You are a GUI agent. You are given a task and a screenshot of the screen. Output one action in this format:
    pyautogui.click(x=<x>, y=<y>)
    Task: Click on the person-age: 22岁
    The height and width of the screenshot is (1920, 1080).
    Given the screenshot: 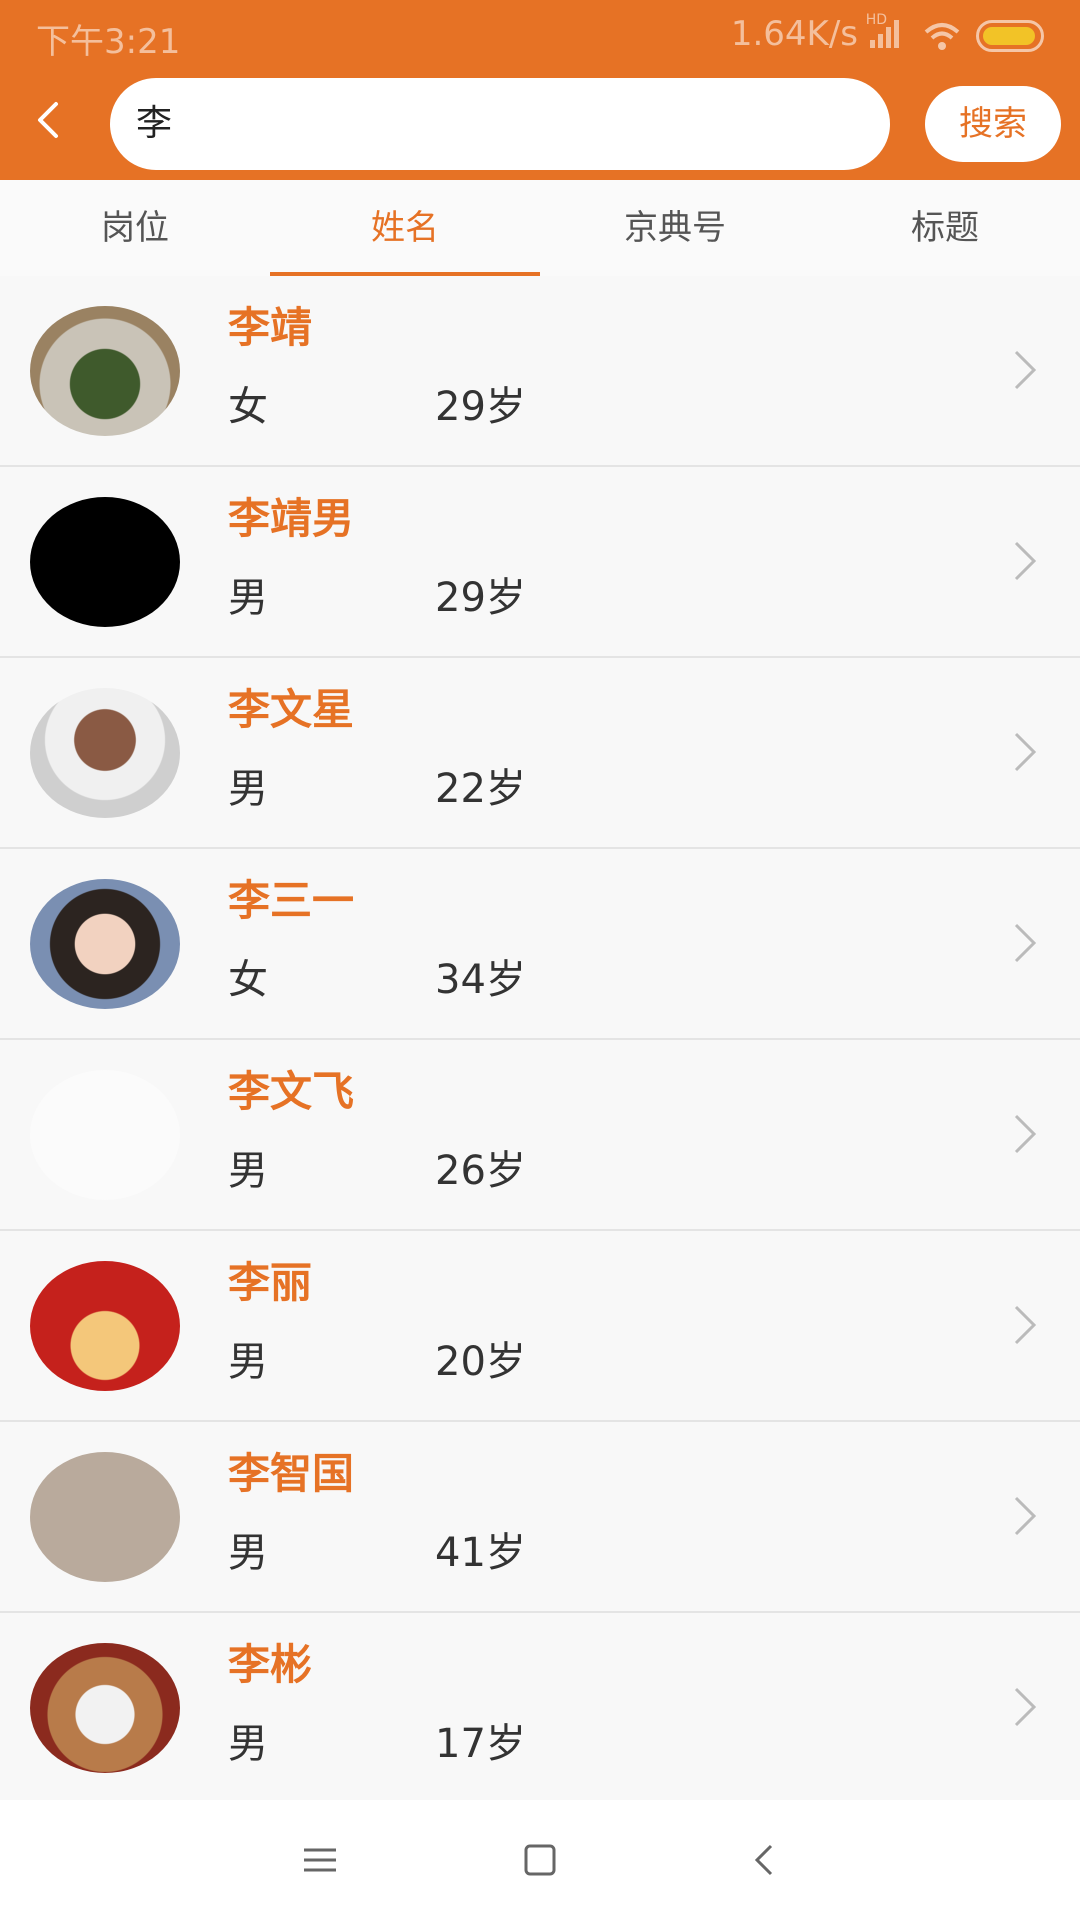 What is the action you would take?
    pyautogui.click(x=480, y=789)
    